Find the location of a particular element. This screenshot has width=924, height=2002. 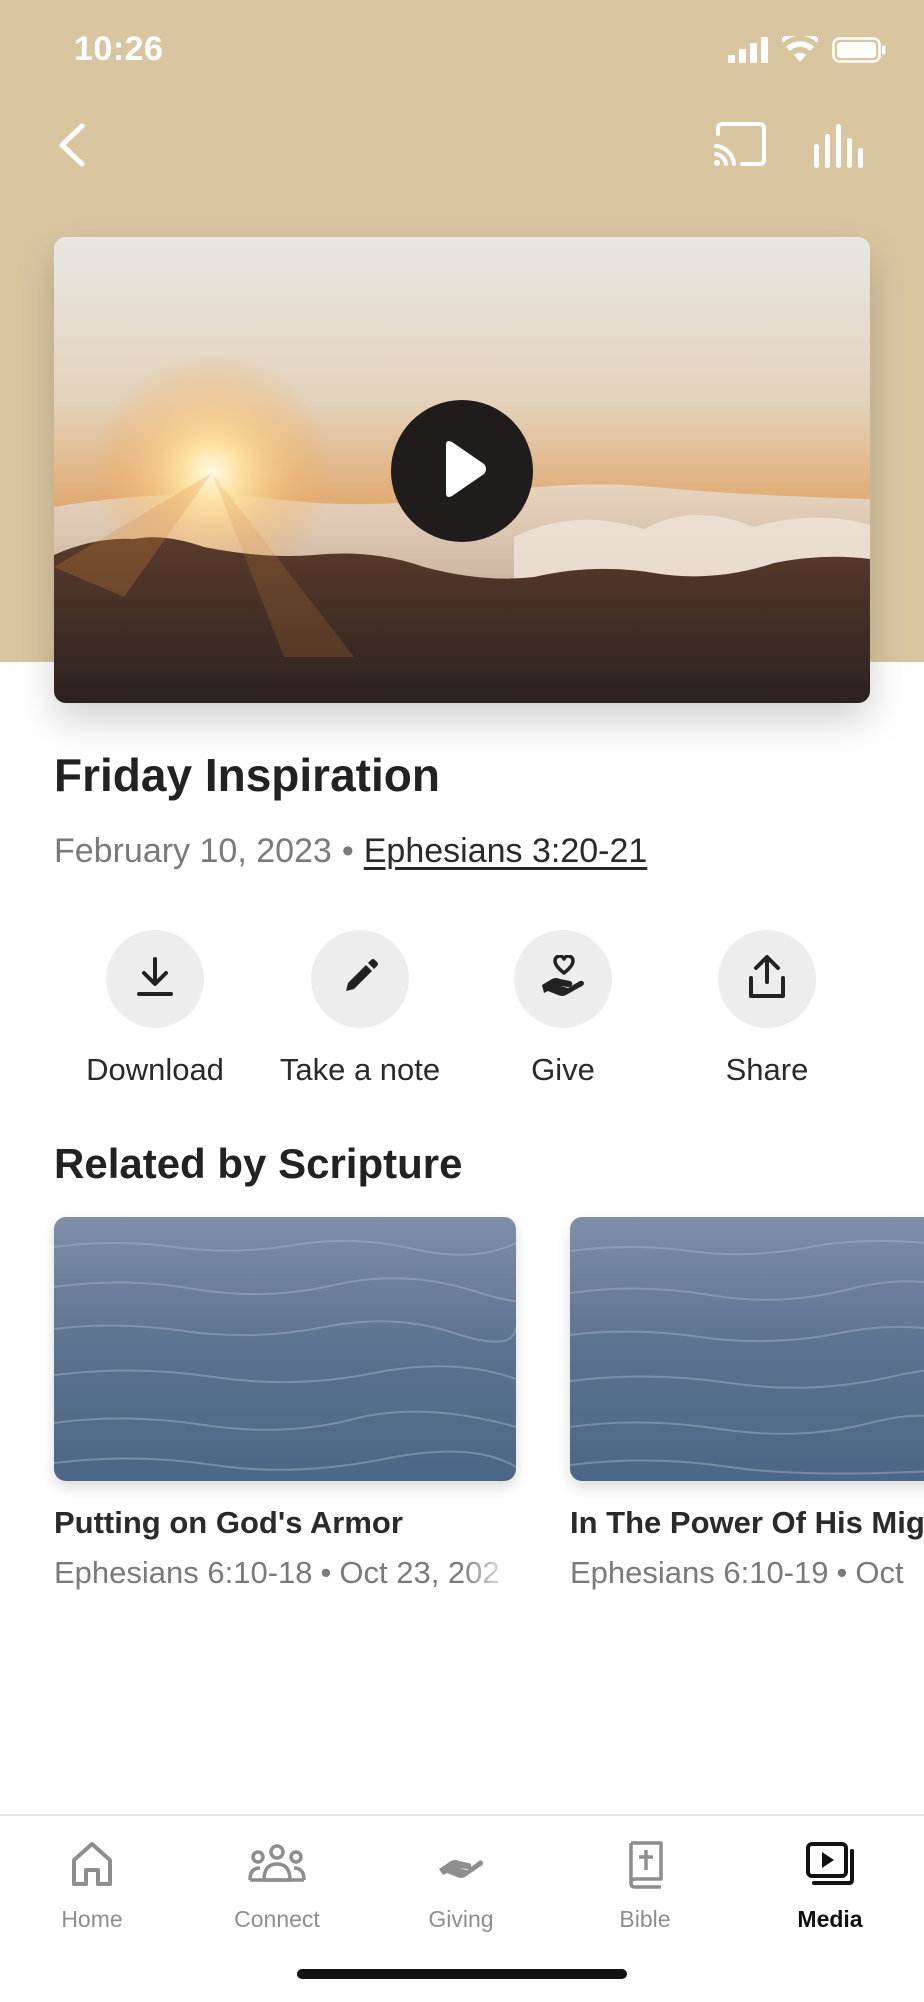

download-button: Download is located at coordinates (155, 1009).